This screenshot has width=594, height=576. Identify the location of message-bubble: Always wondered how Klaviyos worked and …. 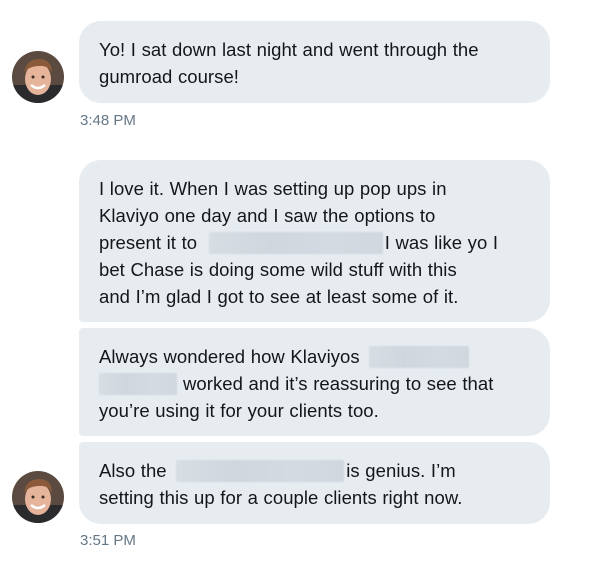
(314, 382).